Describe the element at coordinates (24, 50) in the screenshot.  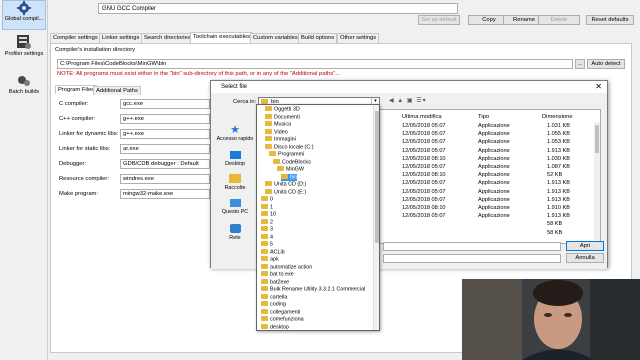
I see `category-profiler-settings: Profiler settings` at that location.